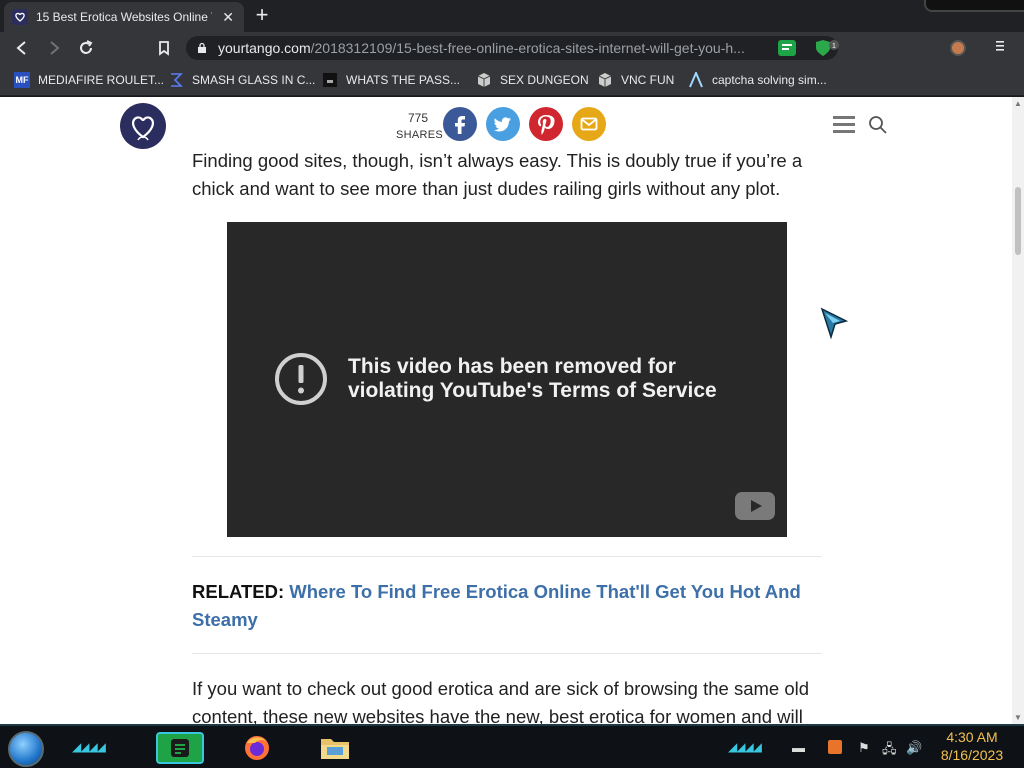 The height and width of the screenshot is (768, 1024). I want to click on facebook-share-button, so click(460, 124).